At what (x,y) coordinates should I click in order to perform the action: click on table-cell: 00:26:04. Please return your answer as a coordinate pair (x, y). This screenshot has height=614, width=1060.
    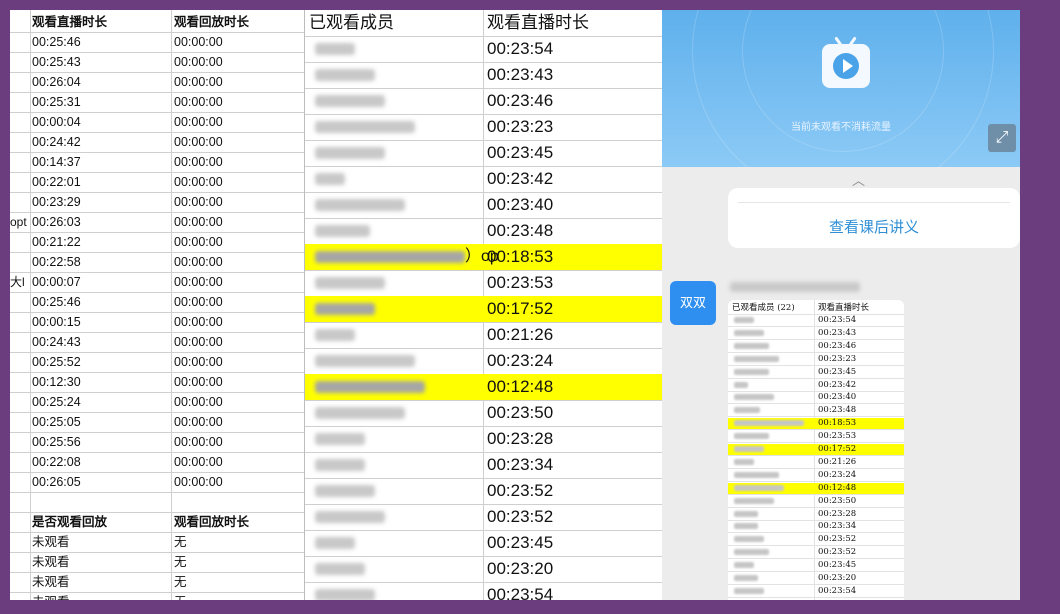
    Looking at the image, I should click on (101, 82).